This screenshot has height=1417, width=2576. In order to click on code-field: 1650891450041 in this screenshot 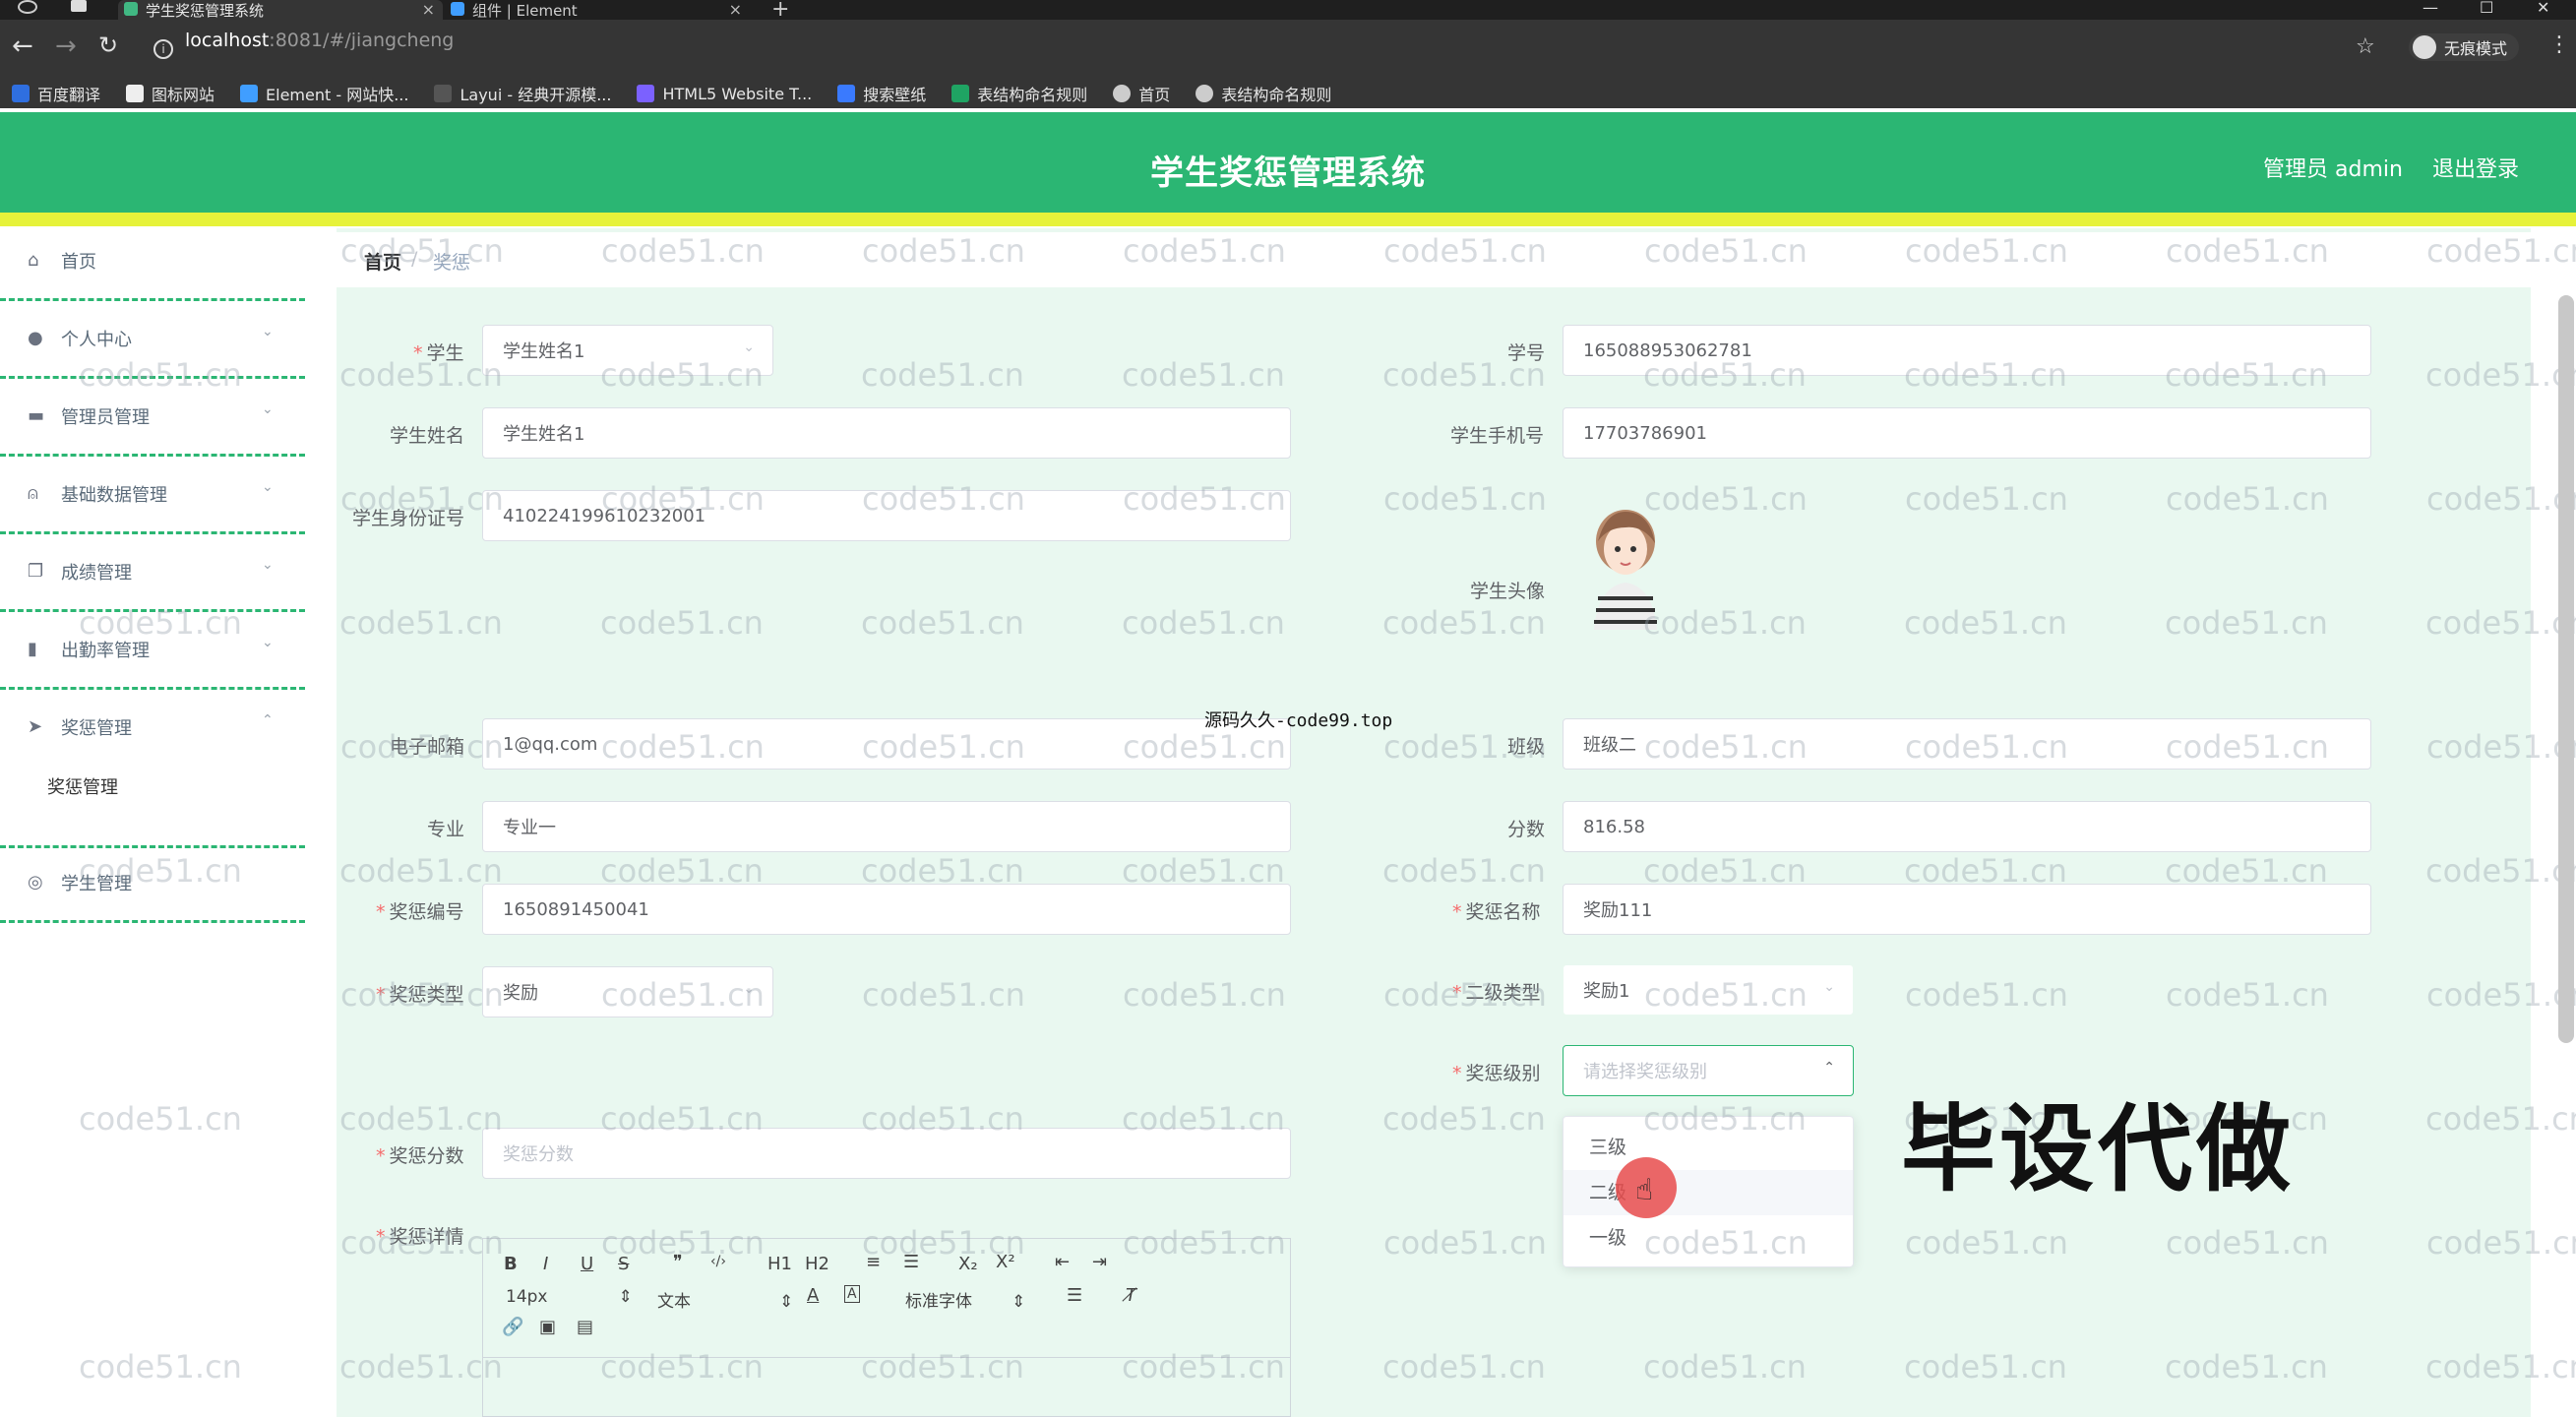, I will do `click(886, 909)`.